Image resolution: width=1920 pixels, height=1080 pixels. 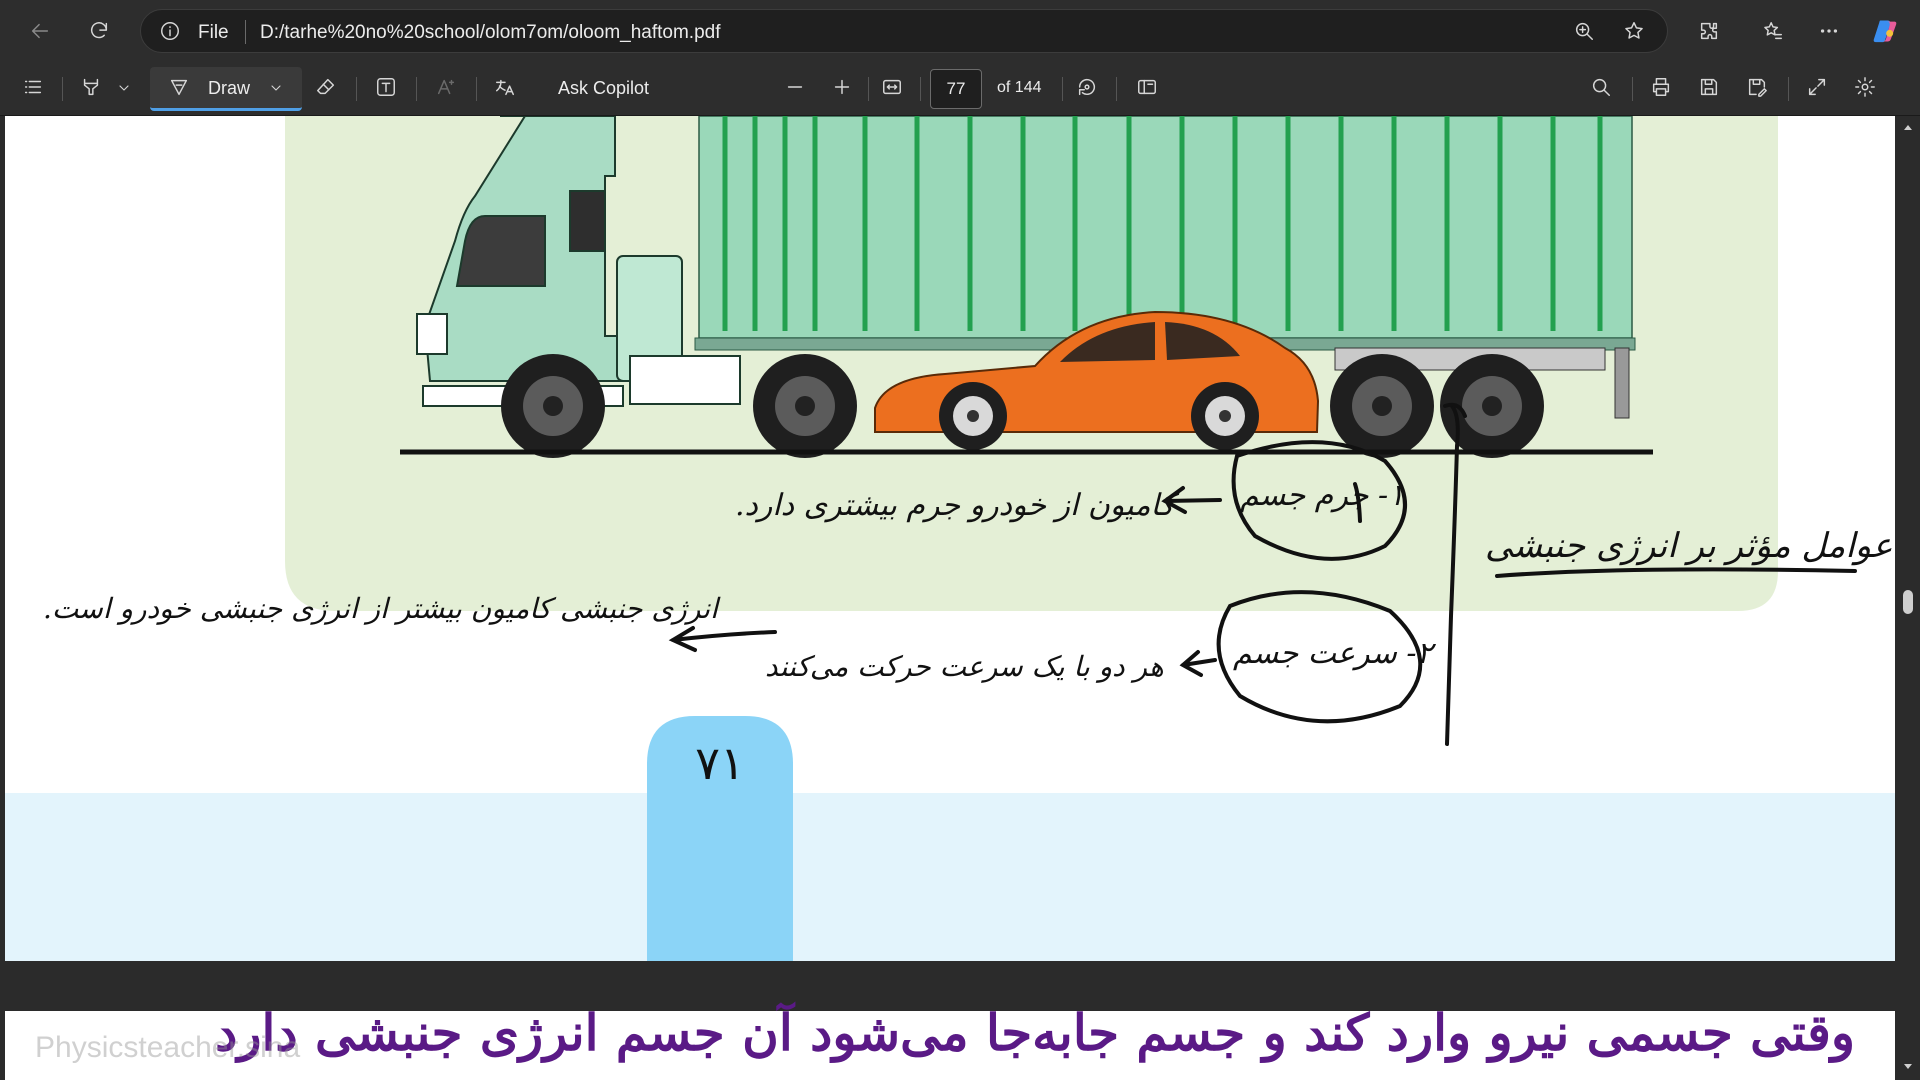 I want to click on favorites-list-icon, so click(x=1773, y=31).